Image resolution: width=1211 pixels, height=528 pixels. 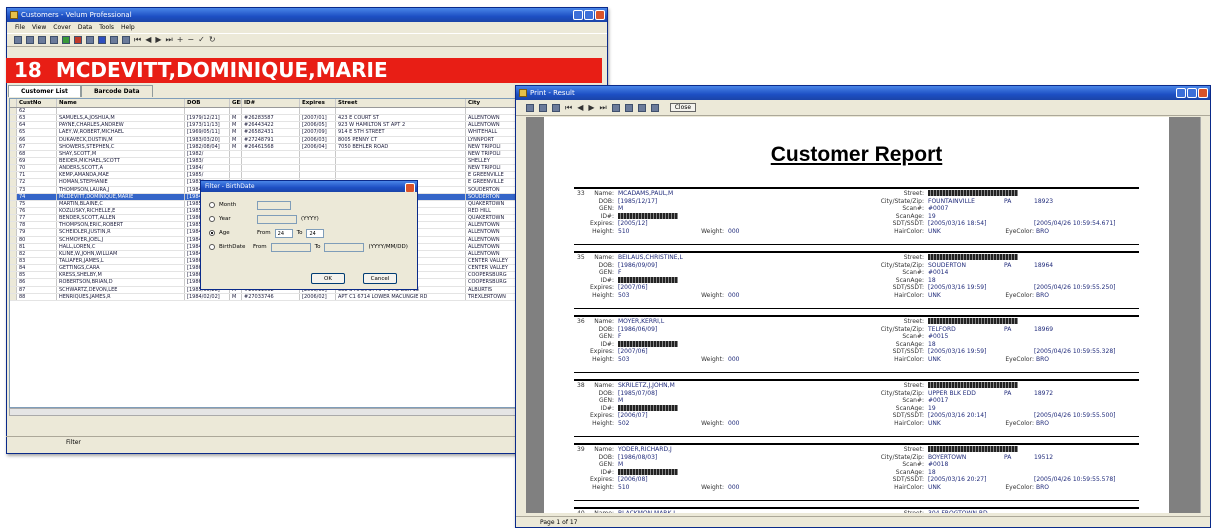 I want to click on filter-dialog-title-bar: Filter - BirthDate, so click(x=309, y=186).